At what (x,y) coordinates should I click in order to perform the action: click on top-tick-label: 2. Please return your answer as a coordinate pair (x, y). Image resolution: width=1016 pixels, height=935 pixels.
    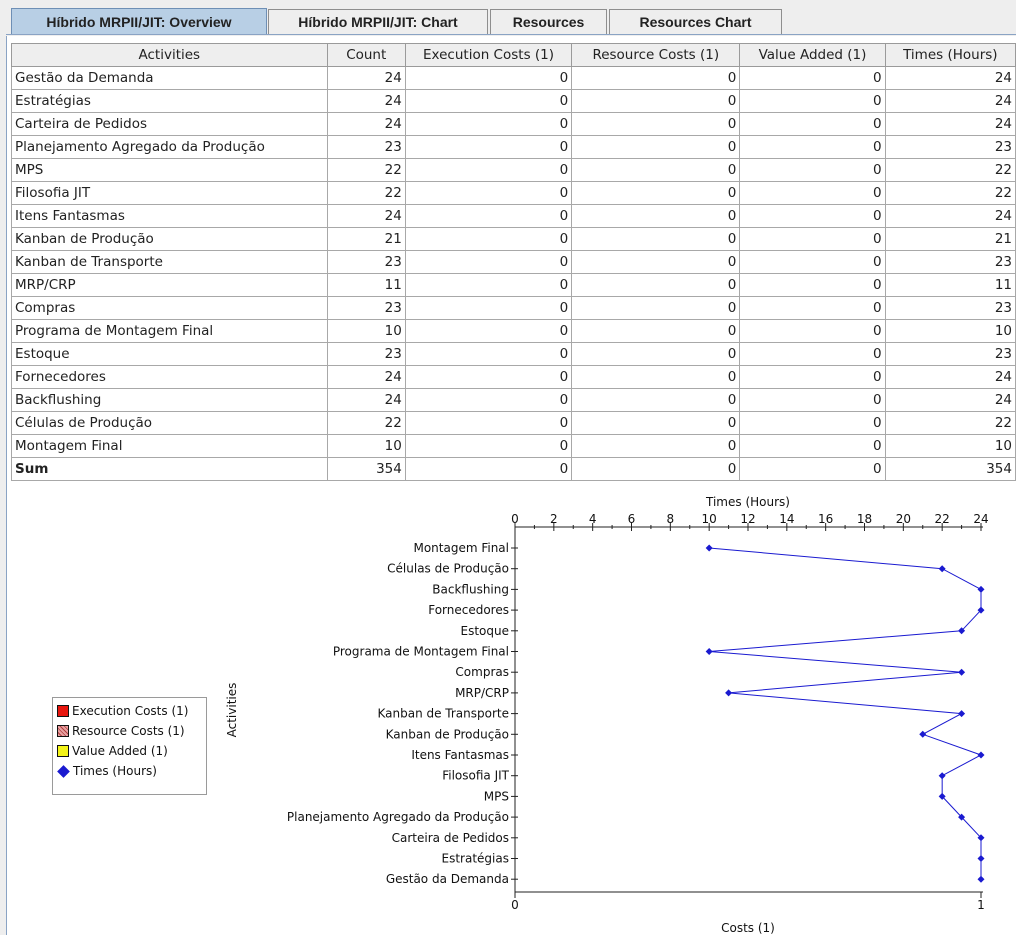
    Looking at the image, I should click on (554, 519).